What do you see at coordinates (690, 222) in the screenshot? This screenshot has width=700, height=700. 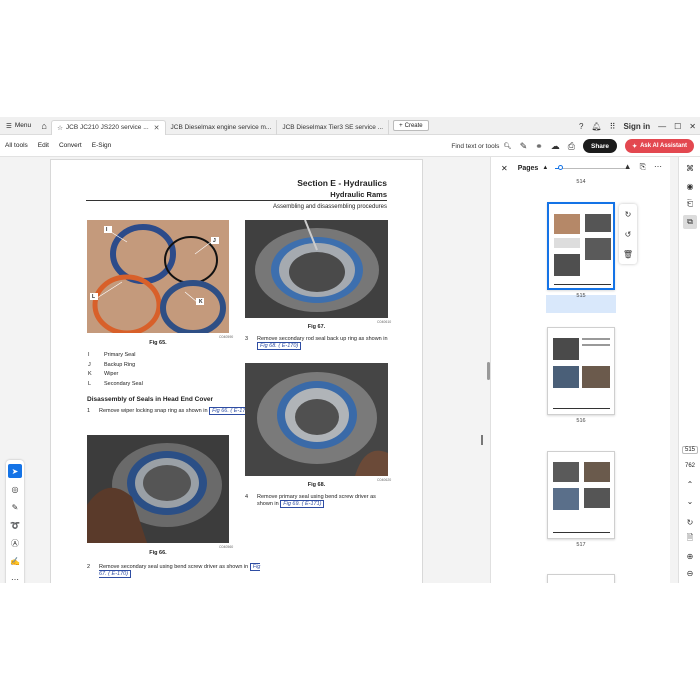 I see `pages-panel-icon: ⧉` at bounding box center [690, 222].